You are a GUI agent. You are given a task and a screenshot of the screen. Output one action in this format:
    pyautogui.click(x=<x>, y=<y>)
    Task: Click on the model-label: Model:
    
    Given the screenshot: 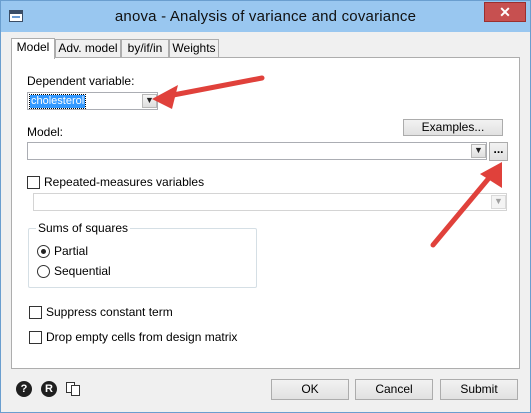 What is the action you would take?
    pyautogui.click(x=45, y=132)
    